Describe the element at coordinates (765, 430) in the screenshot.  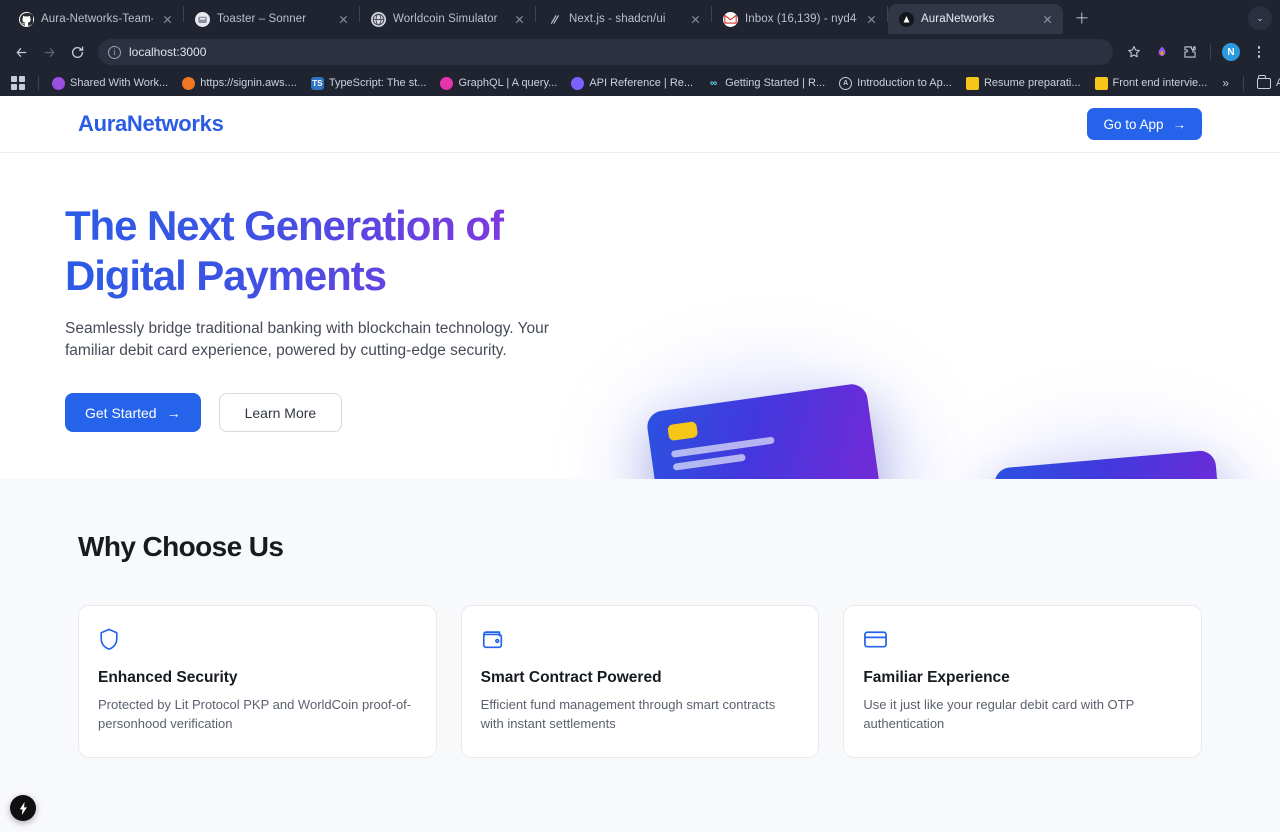
I see `debit-card-graphic-back` at that location.